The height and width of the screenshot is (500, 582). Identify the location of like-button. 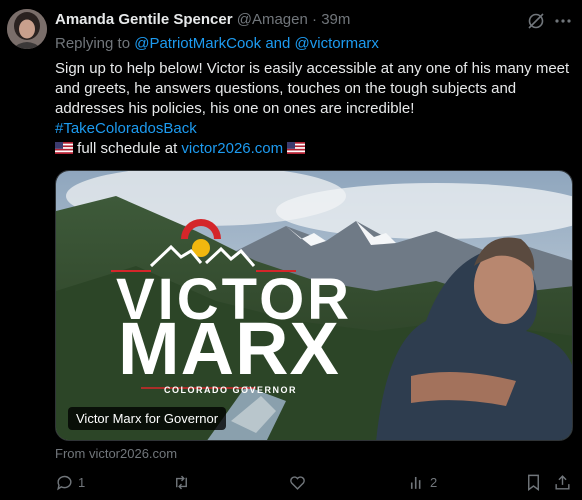
(299, 482).